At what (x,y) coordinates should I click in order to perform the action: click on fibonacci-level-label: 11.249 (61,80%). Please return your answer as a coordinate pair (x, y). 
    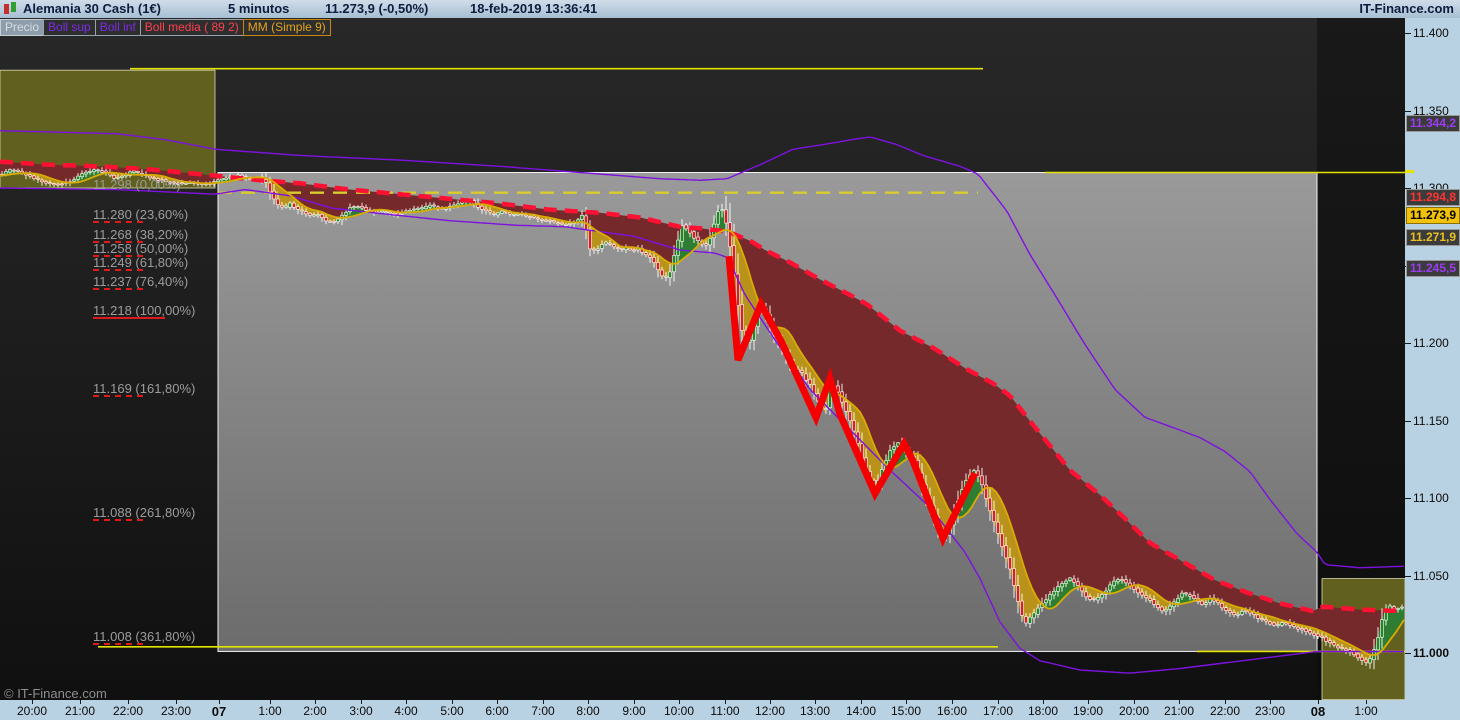
    Looking at the image, I should click on (140, 262).